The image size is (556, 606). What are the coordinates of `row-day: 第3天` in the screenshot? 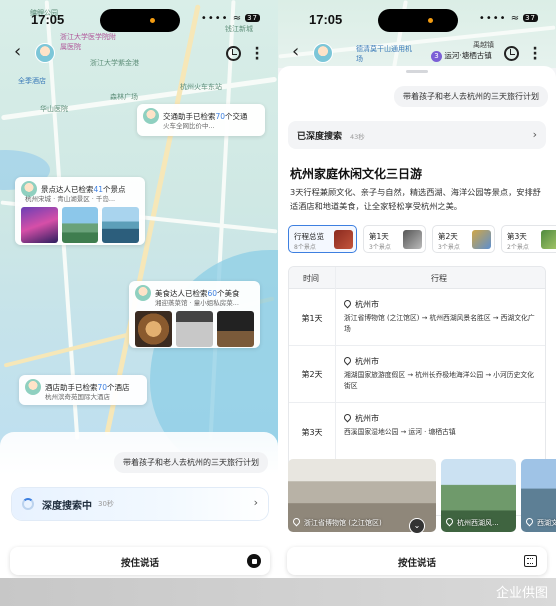 It's located at (312, 432).